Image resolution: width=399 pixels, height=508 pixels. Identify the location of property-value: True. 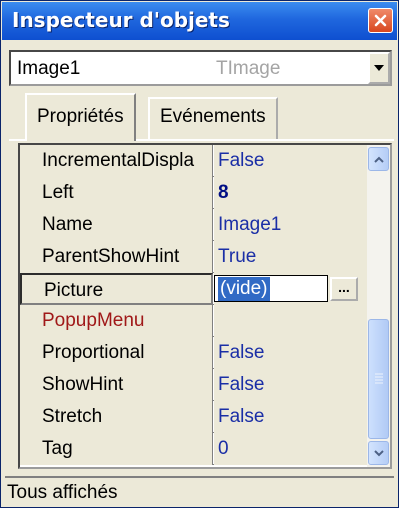
(290, 257).